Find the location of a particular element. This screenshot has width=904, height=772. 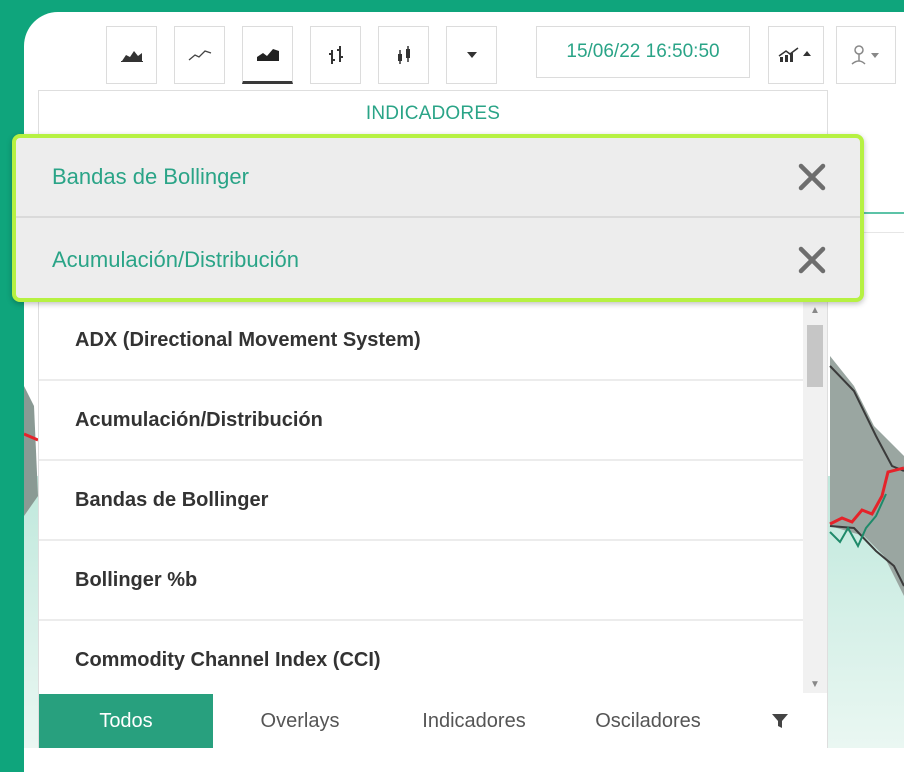

tab-overlays: Overlays is located at coordinates (300, 721).